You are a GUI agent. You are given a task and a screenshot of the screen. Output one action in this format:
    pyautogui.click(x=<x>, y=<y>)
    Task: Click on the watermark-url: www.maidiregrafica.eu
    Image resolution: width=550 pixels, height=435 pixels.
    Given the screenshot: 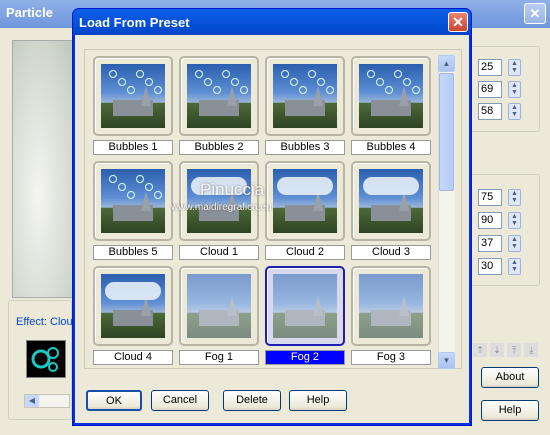 What is the action you would take?
    pyautogui.click(x=221, y=207)
    